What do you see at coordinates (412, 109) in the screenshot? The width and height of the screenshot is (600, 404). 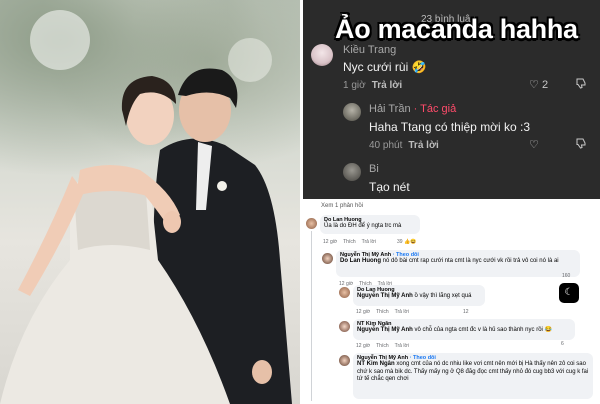 I see `comment-author: Hải Trần · Tác giả` at bounding box center [412, 109].